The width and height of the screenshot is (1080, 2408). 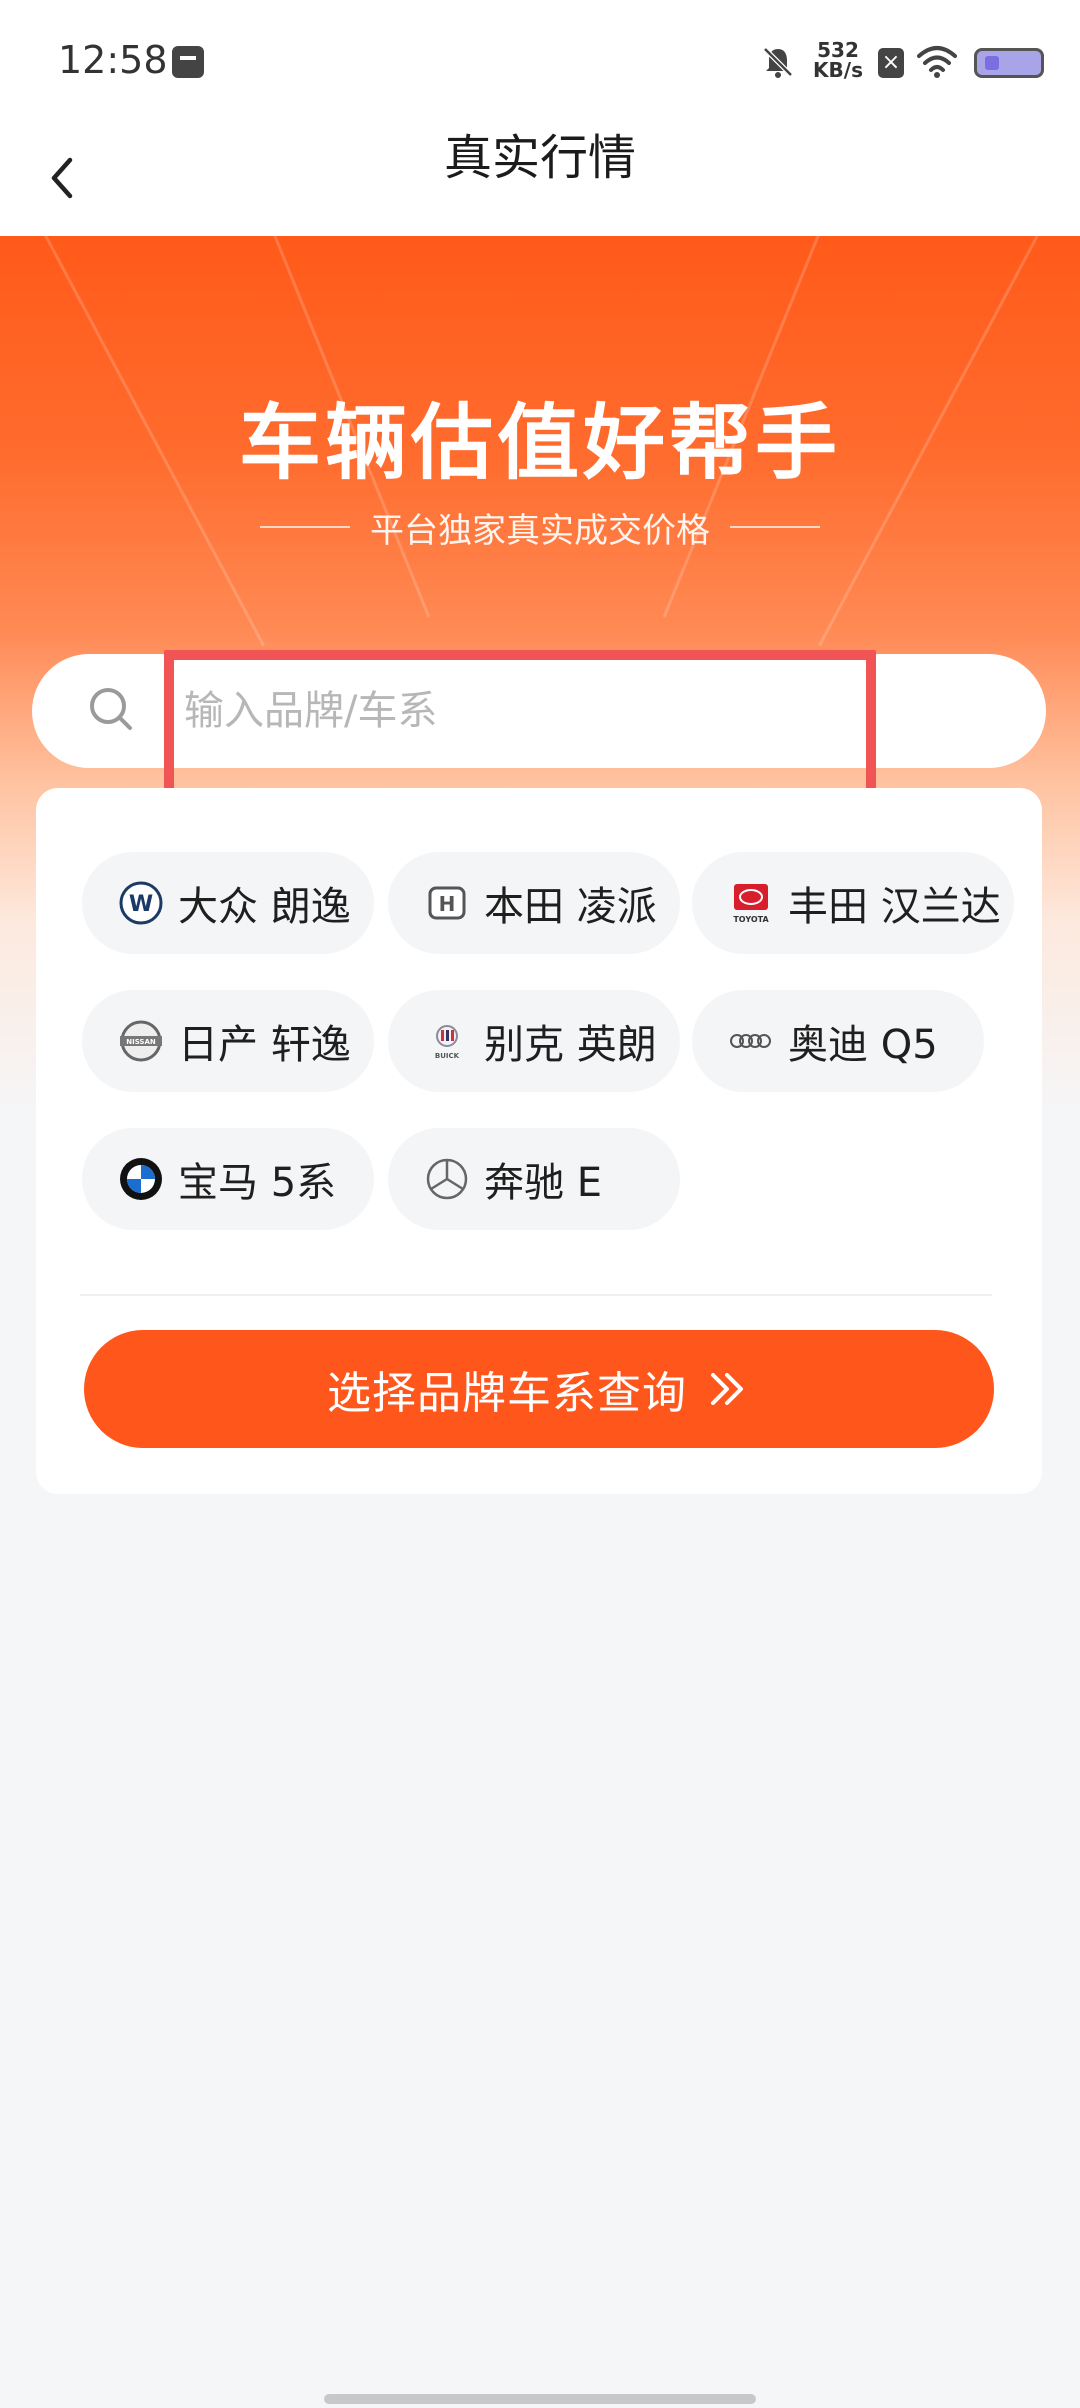 What do you see at coordinates (264, 907) in the screenshot?
I see `model-chip-label: 大众 朗逸` at bounding box center [264, 907].